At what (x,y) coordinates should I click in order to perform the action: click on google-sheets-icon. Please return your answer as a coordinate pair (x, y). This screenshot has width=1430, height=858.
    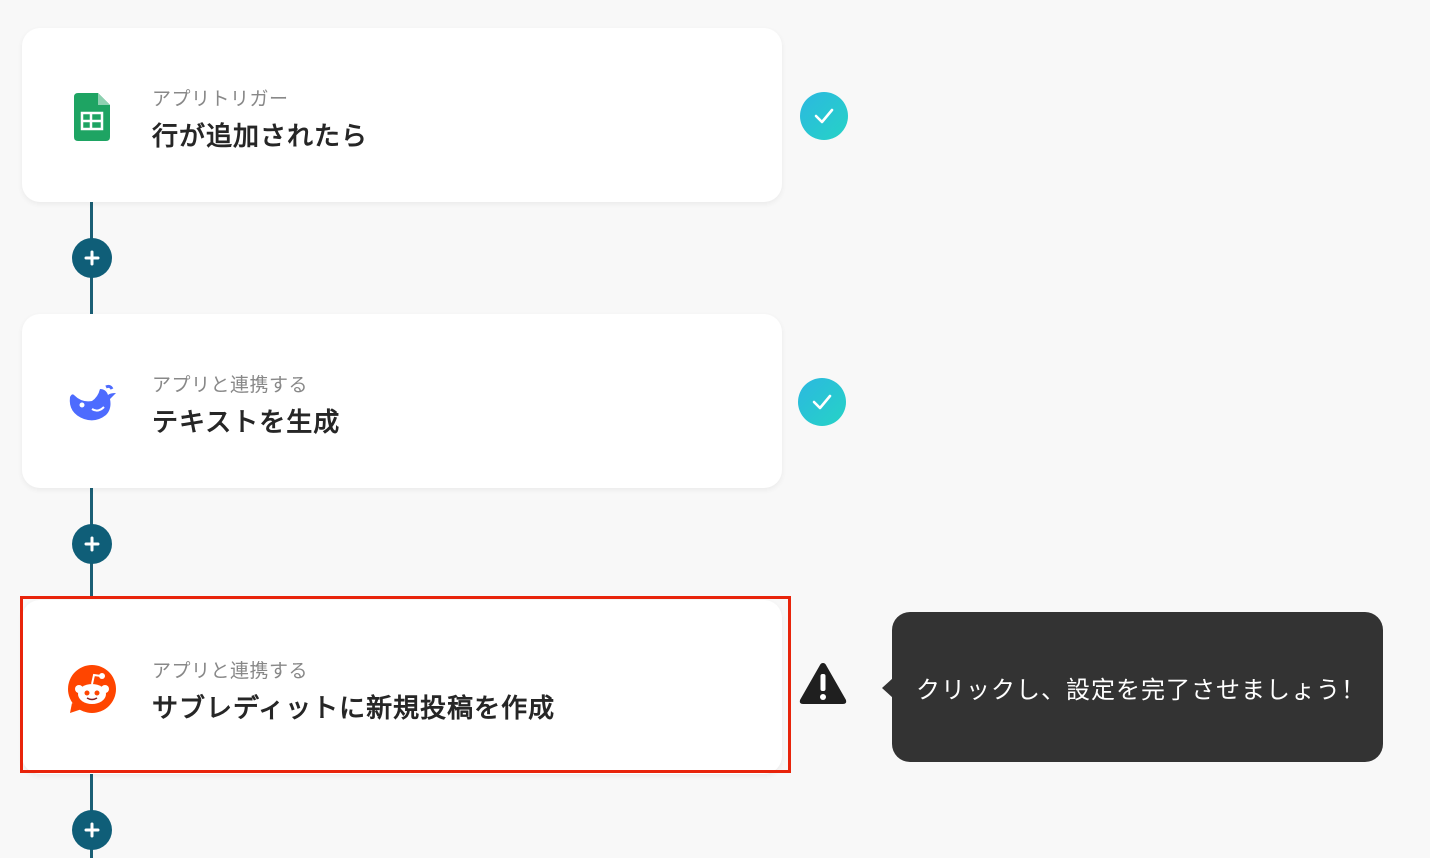
    Looking at the image, I should click on (92, 117).